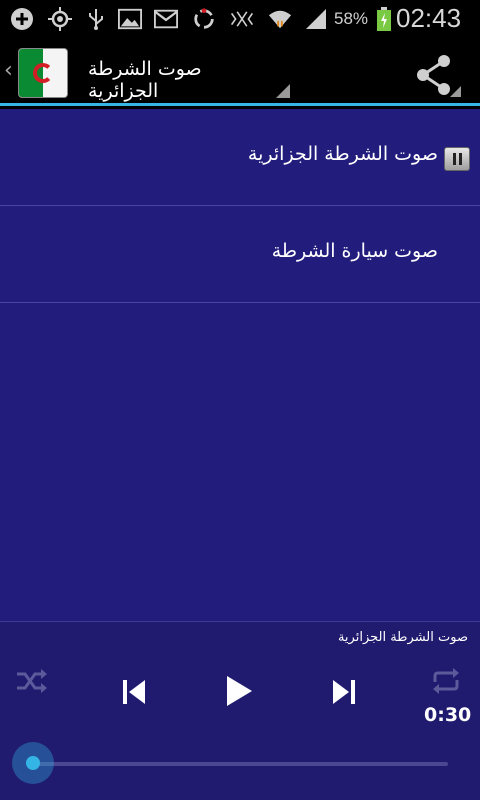 Image resolution: width=480 pixels, height=800 pixels. What do you see at coordinates (342, 154) in the screenshot?
I see `list-item-label: صوت الشرطة الجزائرية` at bounding box center [342, 154].